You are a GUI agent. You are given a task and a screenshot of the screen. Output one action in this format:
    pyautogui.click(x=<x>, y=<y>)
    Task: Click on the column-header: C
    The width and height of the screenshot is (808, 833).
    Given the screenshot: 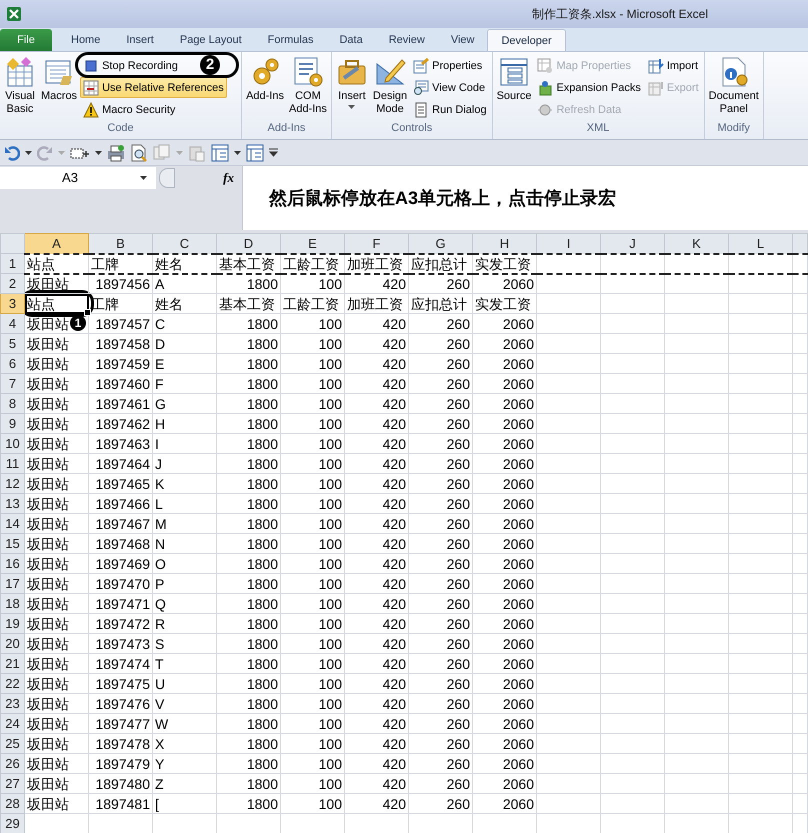 What is the action you would take?
    pyautogui.click(x=184, y=244)
    